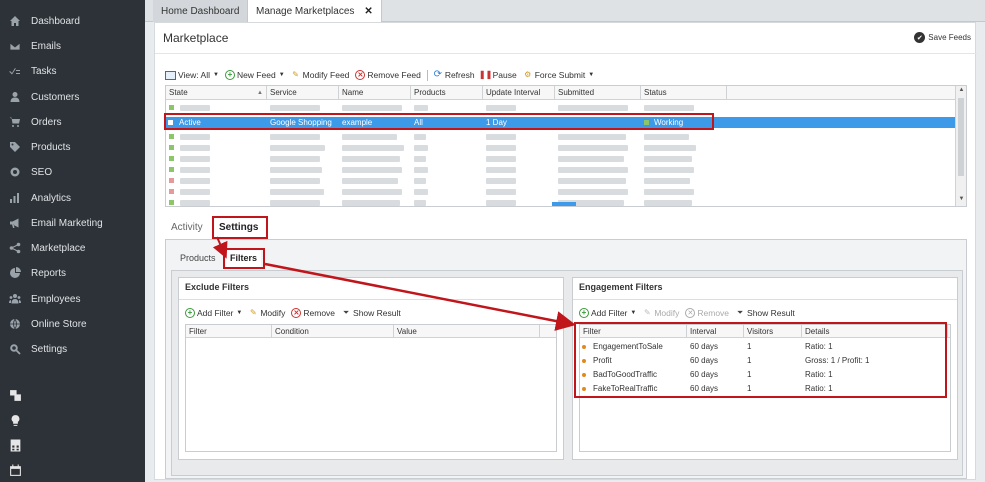  What do you see at coordinates (368, 11) in the screenshot?
I see `close-icon: ✕` at bounding box center [368, 11].